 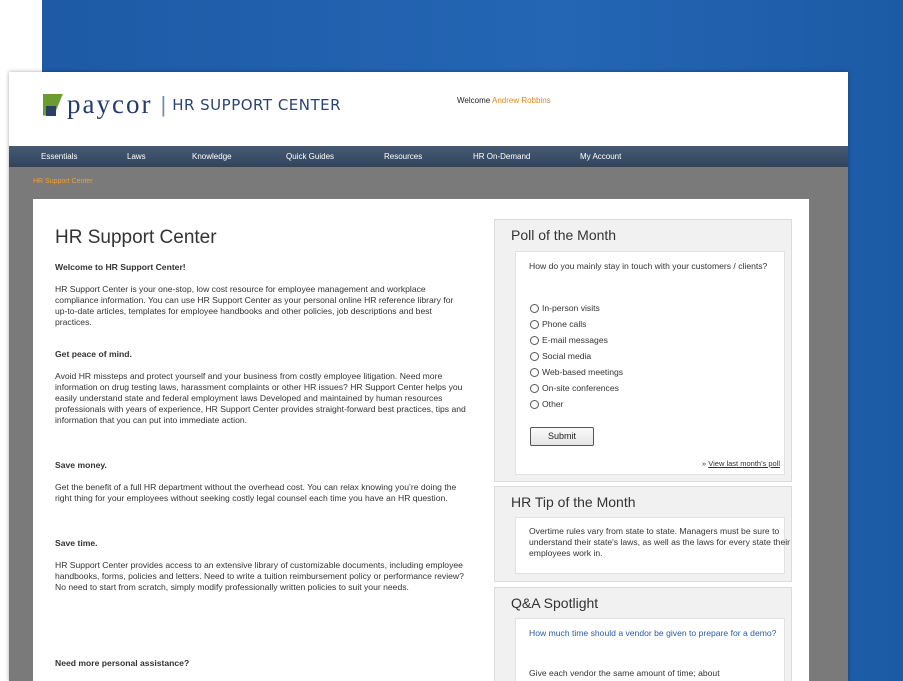 I want to click on welcome-prefix: Welcome, so click(x=474, y=100).